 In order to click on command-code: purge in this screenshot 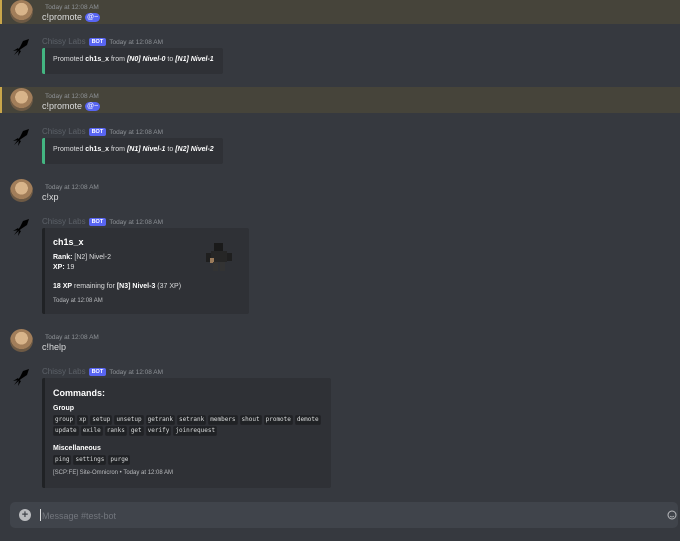, I will do `click(119, 460)`.